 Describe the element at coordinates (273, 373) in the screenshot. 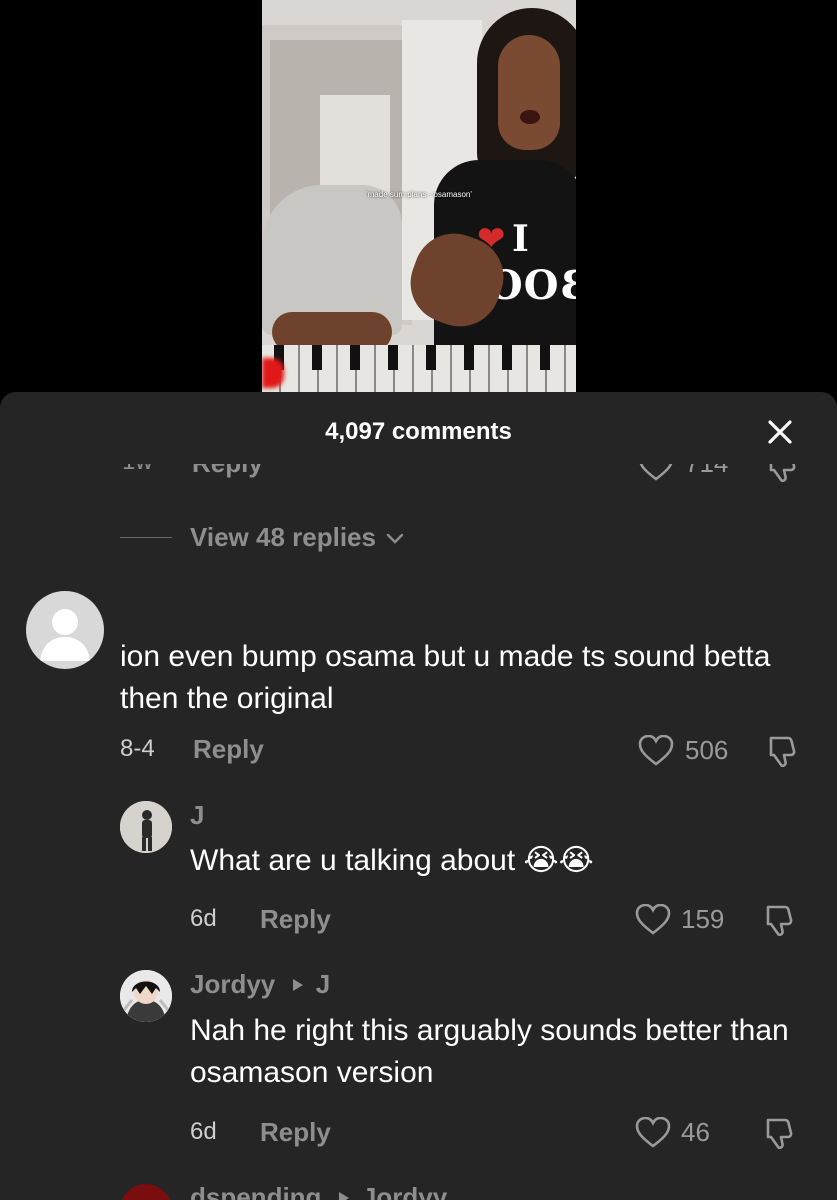

I see `red-light` at that location.